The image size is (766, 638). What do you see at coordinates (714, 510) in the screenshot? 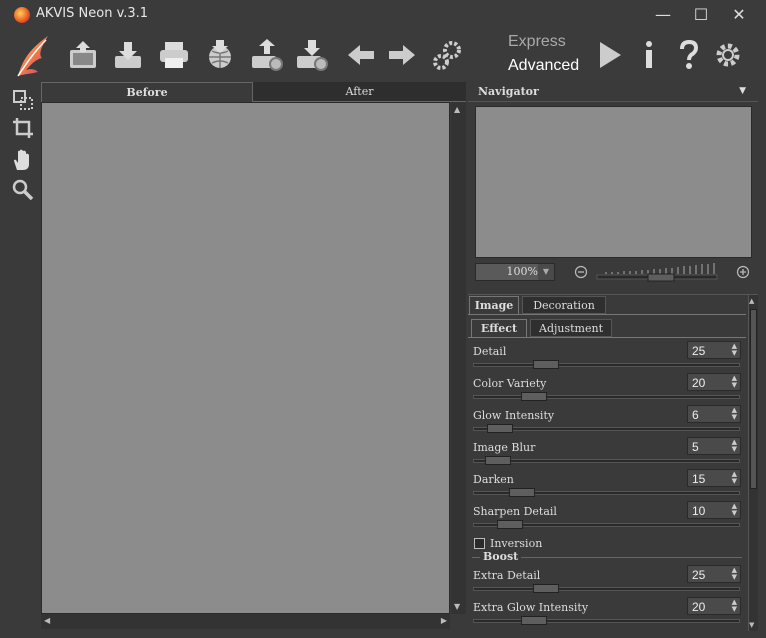
I see `param-value-stepper: 10 ▲ ▼` at bounding box center [714, 510].